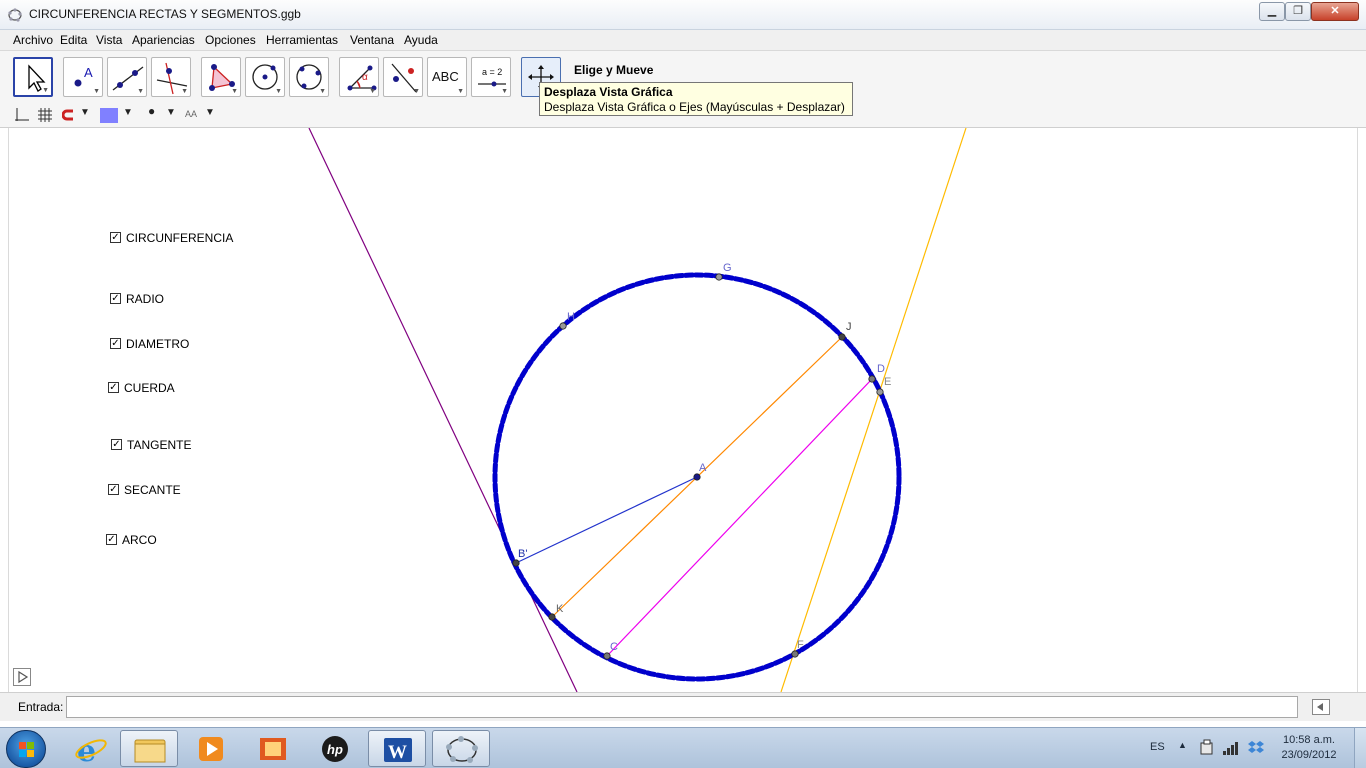 The image size is (1366, 768). Describe the element at coordinates (26, 749) in the screenshot. I see `start-button` at that location.